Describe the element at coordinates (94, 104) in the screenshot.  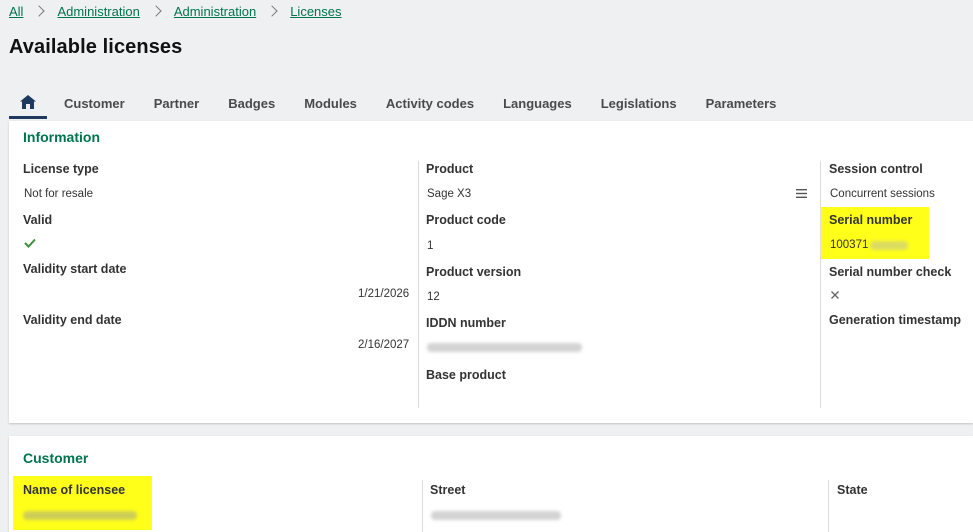
I see `tab-customer: Customer` at that location.